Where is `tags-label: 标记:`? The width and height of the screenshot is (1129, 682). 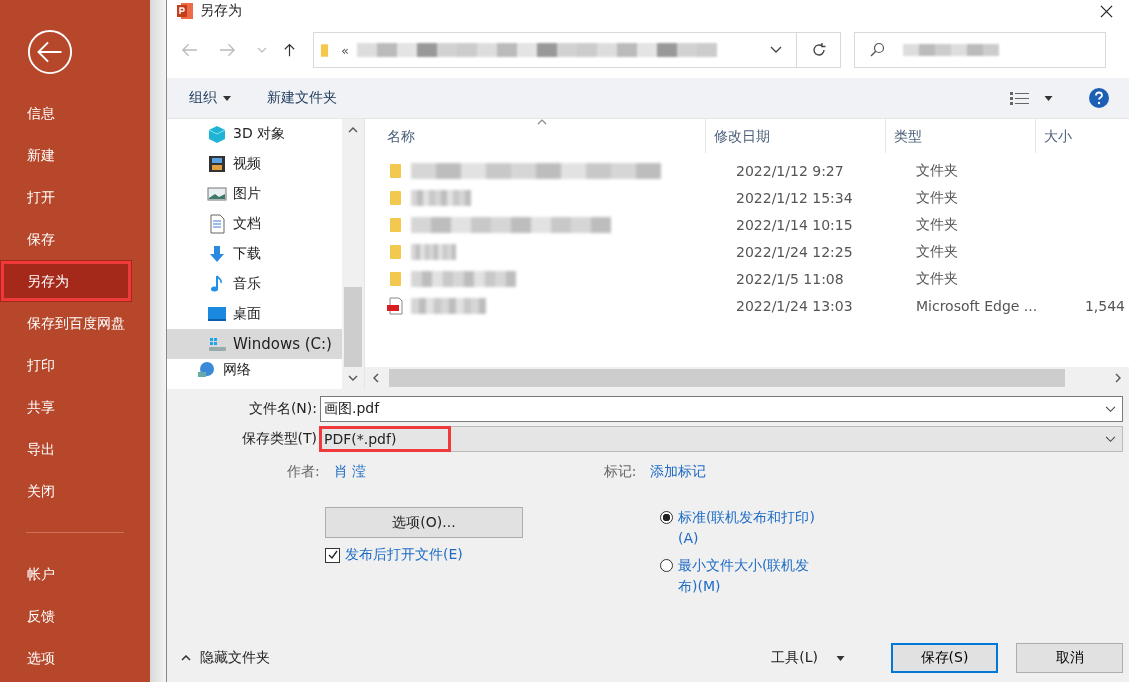
tags-label: 标记: is located at coordinates (620, 472).